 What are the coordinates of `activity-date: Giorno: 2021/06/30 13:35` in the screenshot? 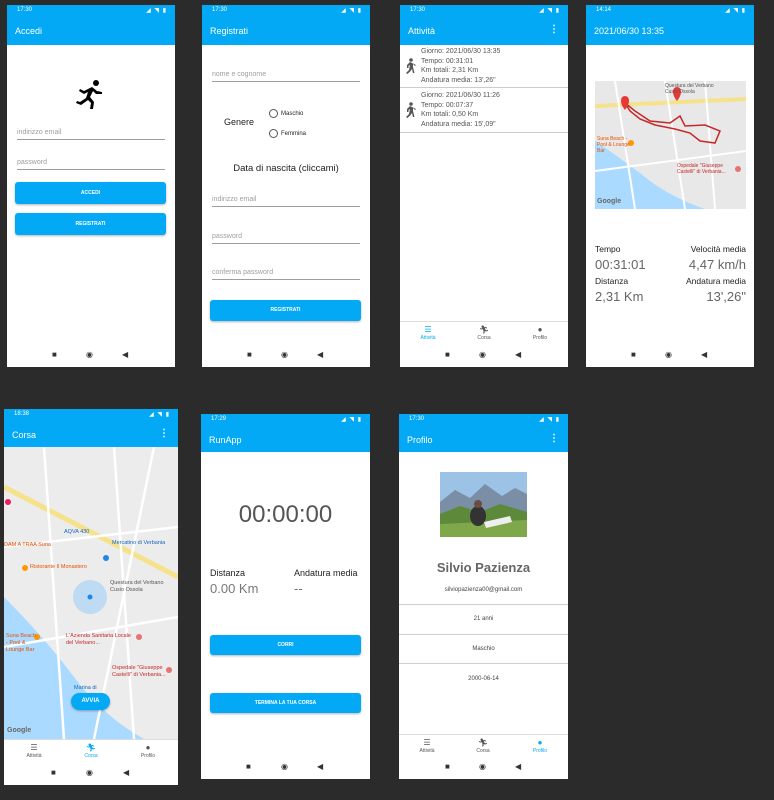 It's located at (461, 51).